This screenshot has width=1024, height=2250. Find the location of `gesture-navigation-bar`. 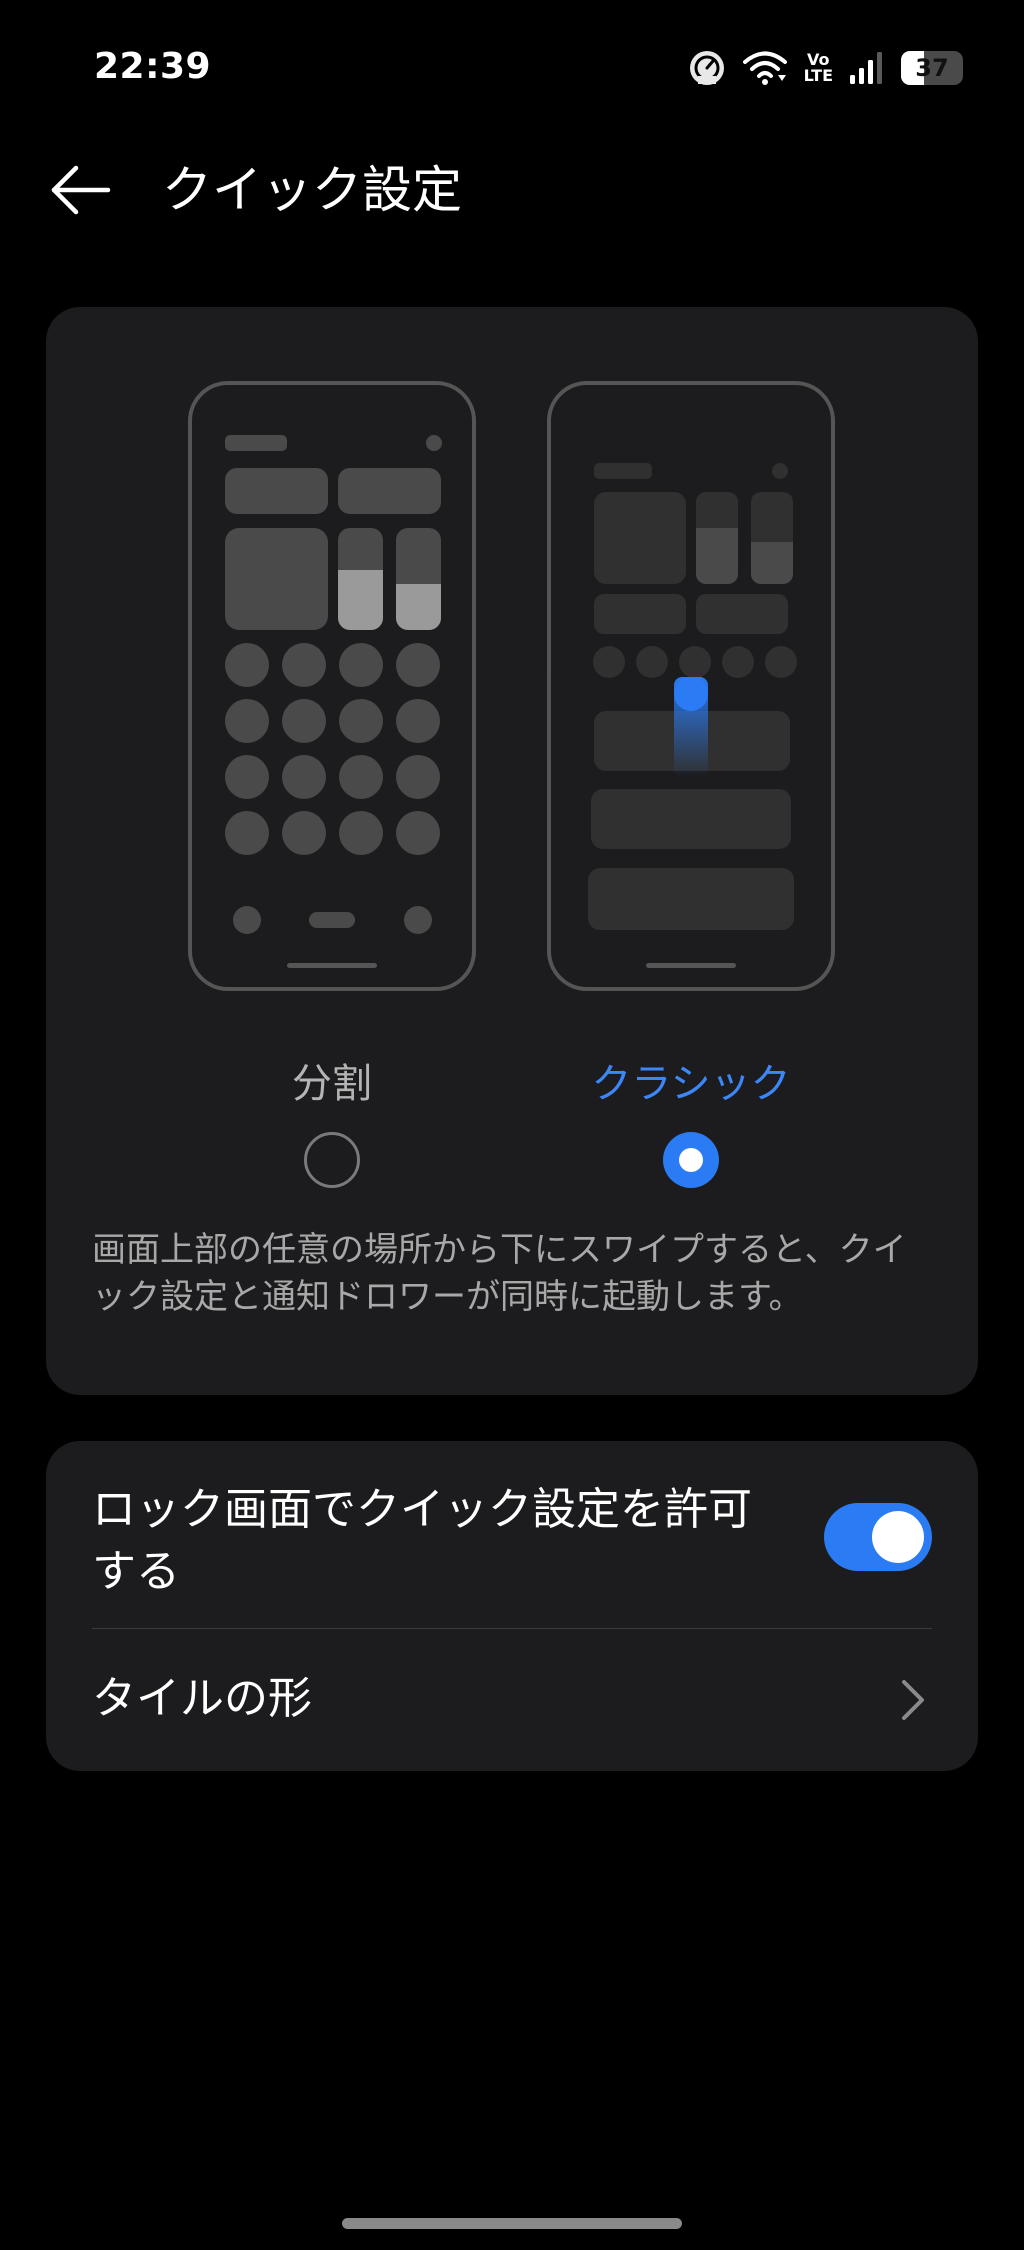

gesture-navigation-bar is located at coordinates (512, 2223).